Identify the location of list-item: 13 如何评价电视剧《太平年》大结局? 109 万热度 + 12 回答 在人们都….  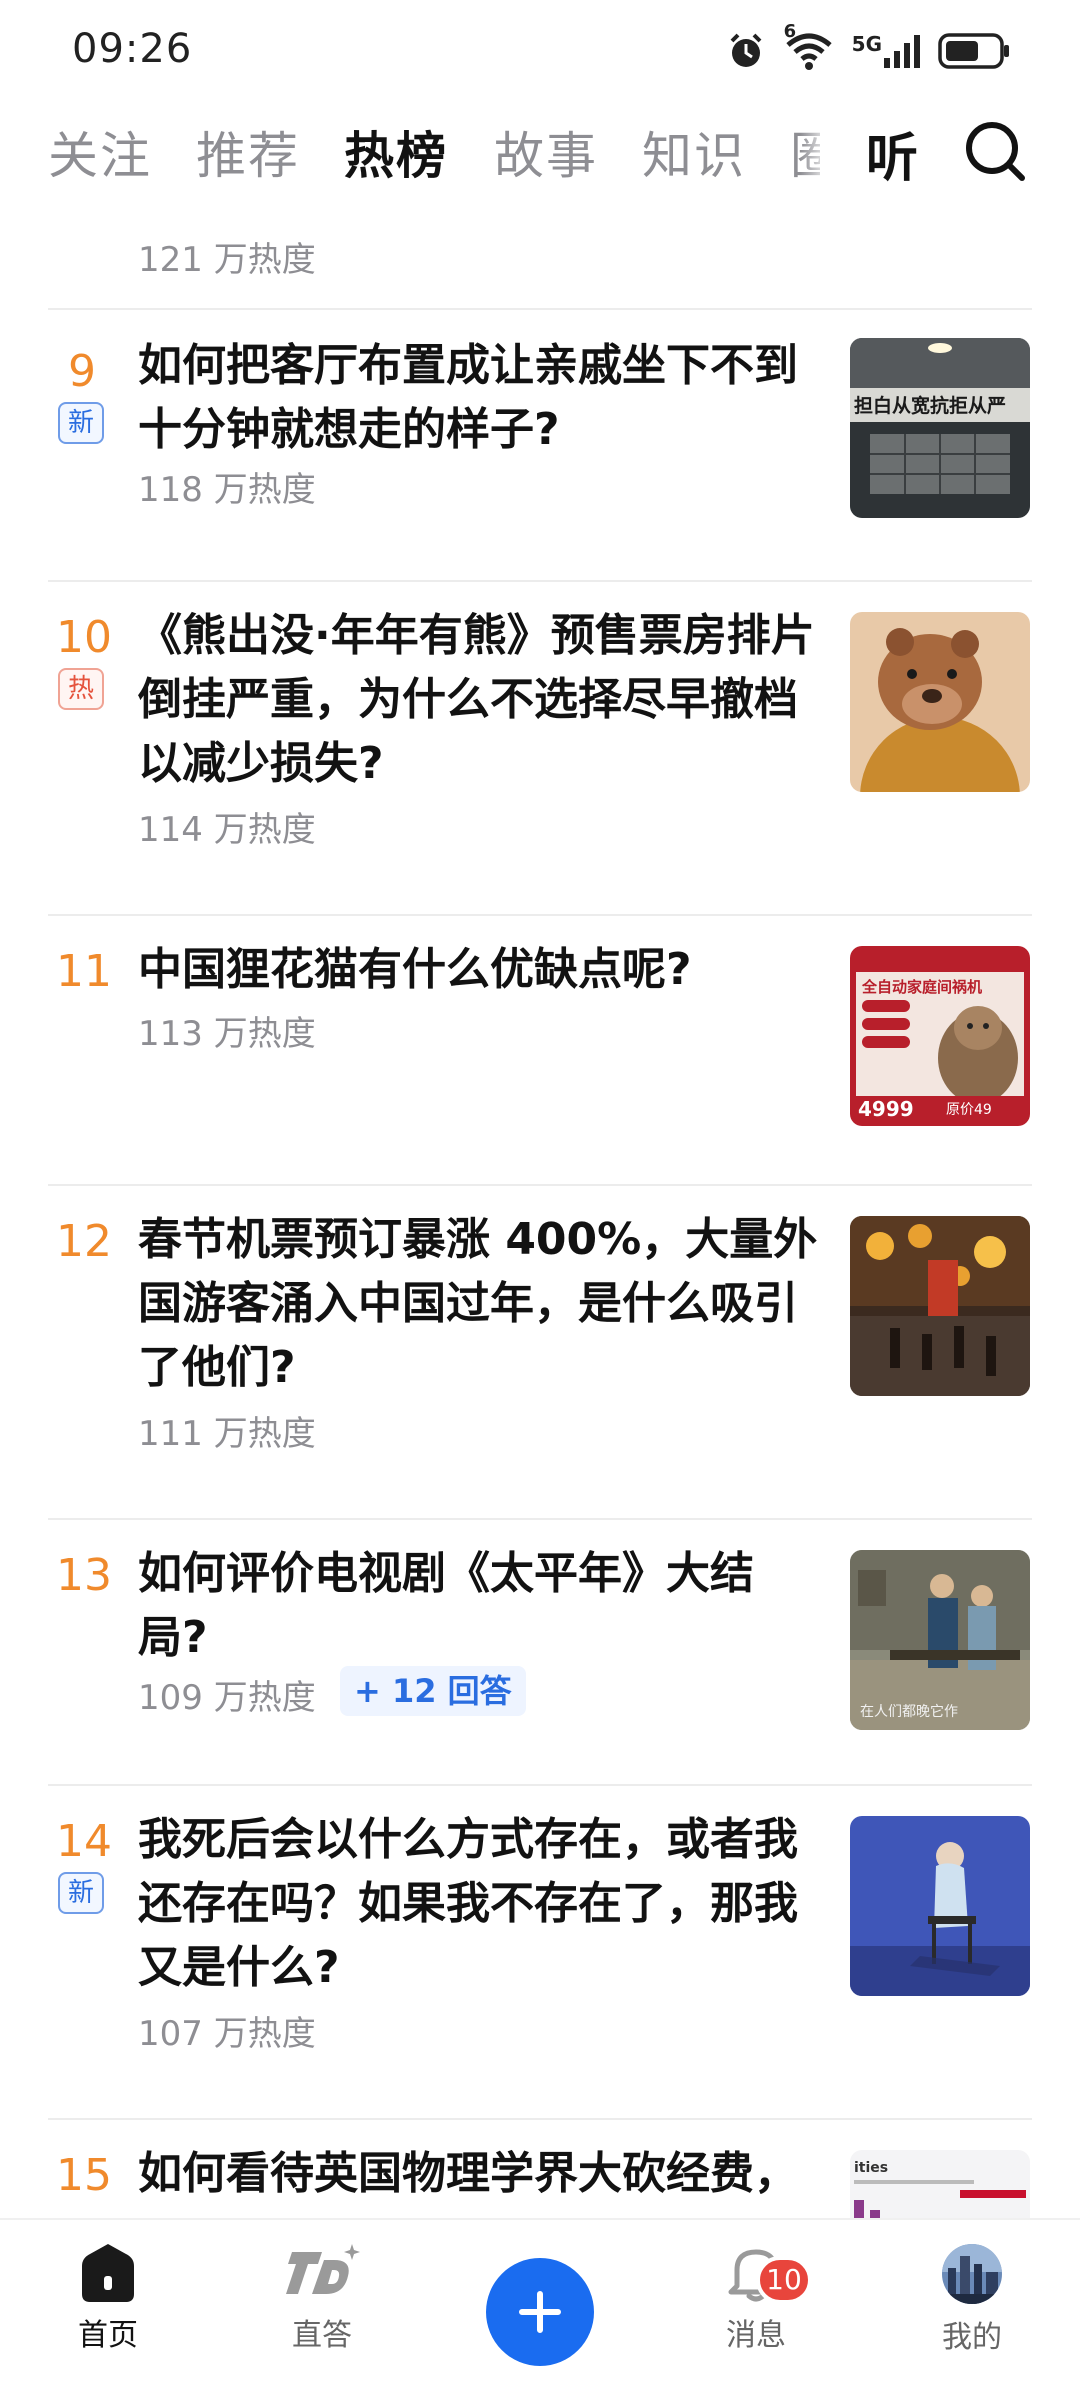
(540, 1653).